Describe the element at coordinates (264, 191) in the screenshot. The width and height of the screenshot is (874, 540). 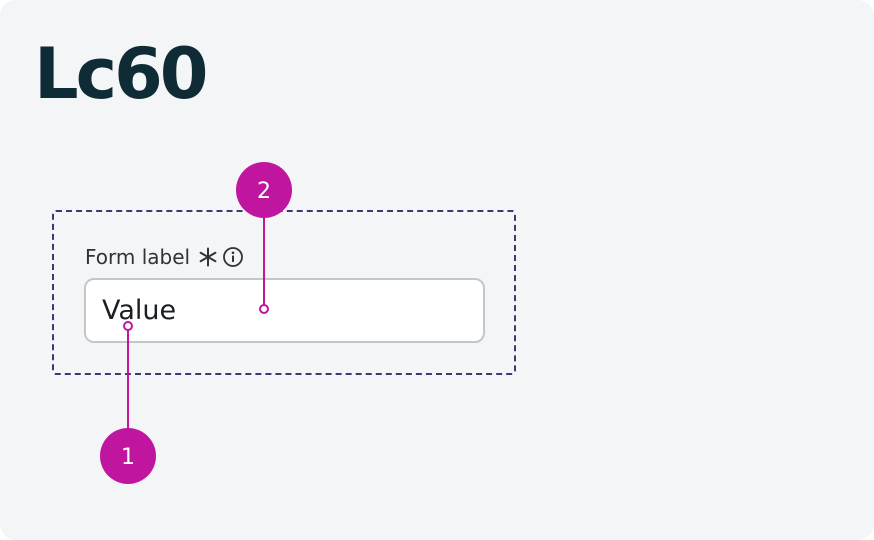
I see `annotation-number-2: 2` at that location.